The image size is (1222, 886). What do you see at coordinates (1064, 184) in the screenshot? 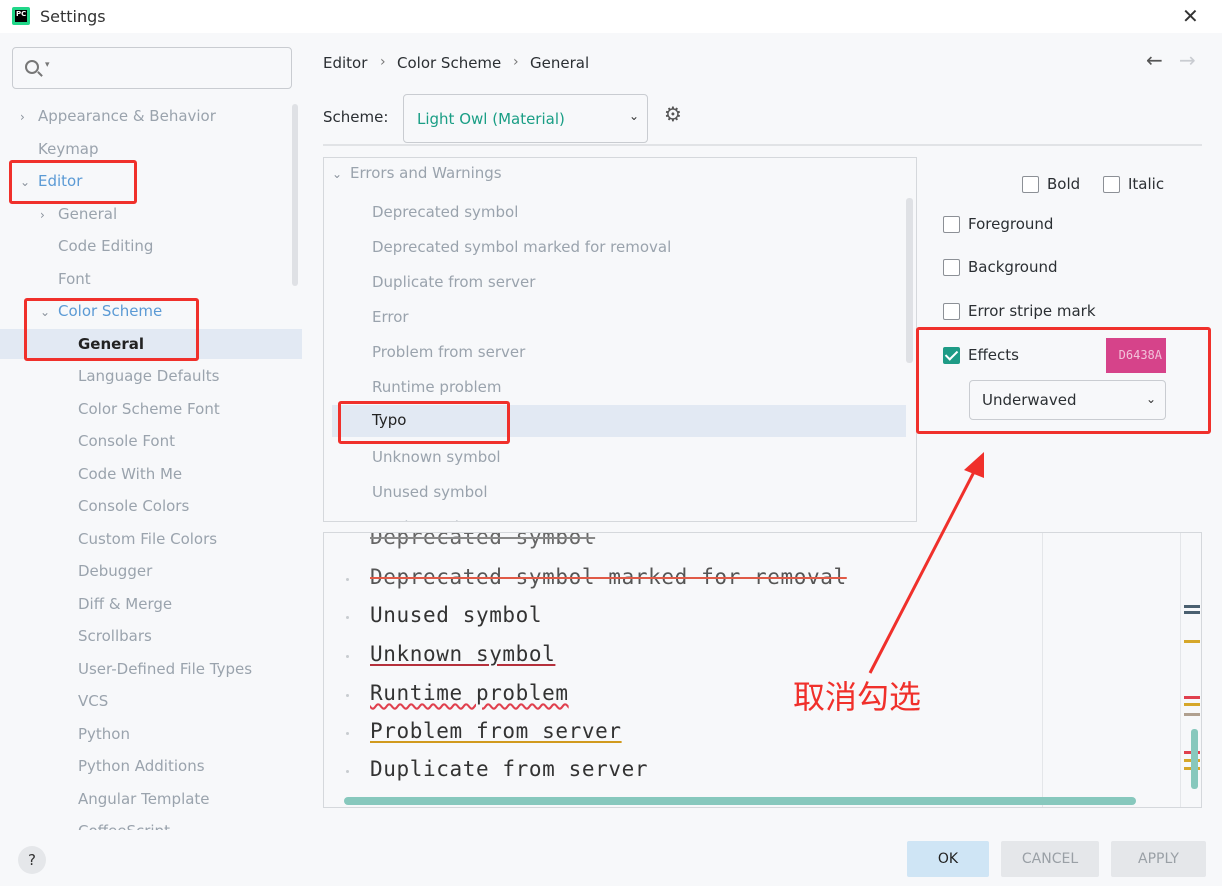
I see `bold-label: Bold` at bounding box center [1064, 184].